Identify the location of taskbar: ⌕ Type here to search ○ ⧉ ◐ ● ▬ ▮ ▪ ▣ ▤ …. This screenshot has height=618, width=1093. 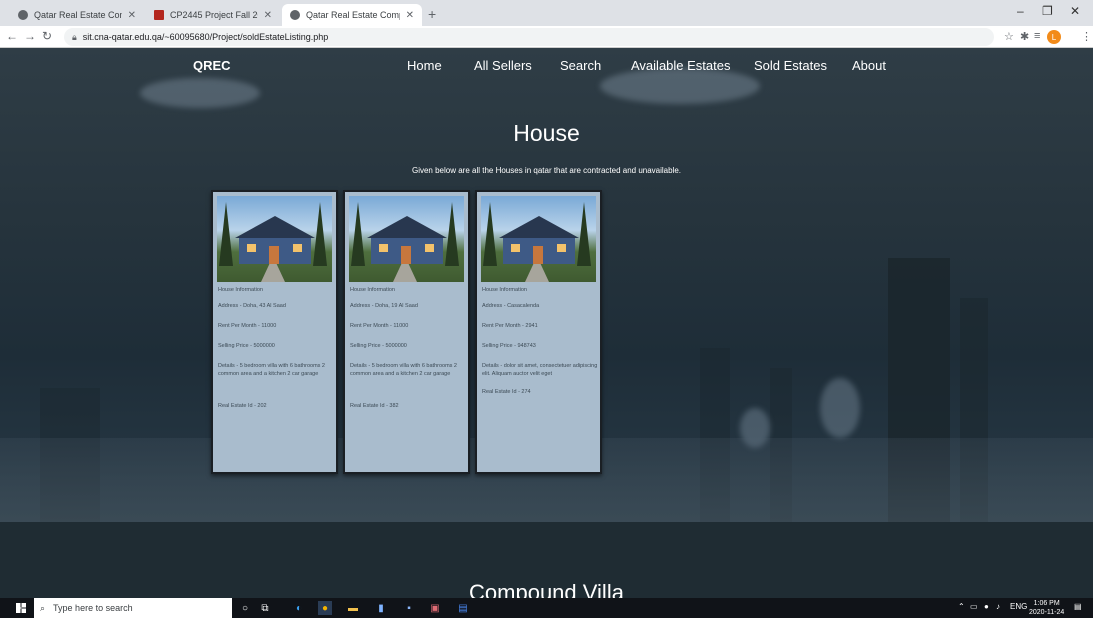
(546, 608).